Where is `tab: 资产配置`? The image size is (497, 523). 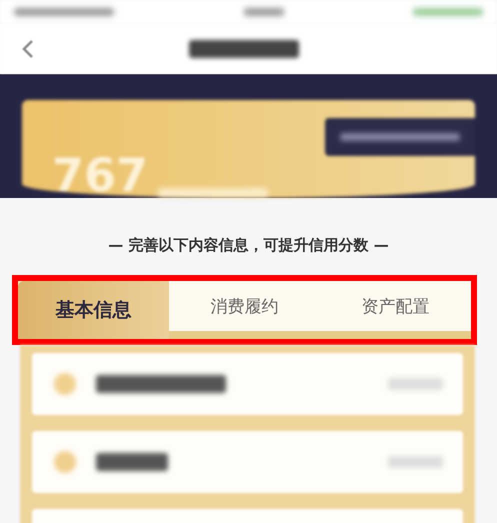 tab: 资产配置 is located at coordinates (395, 306).